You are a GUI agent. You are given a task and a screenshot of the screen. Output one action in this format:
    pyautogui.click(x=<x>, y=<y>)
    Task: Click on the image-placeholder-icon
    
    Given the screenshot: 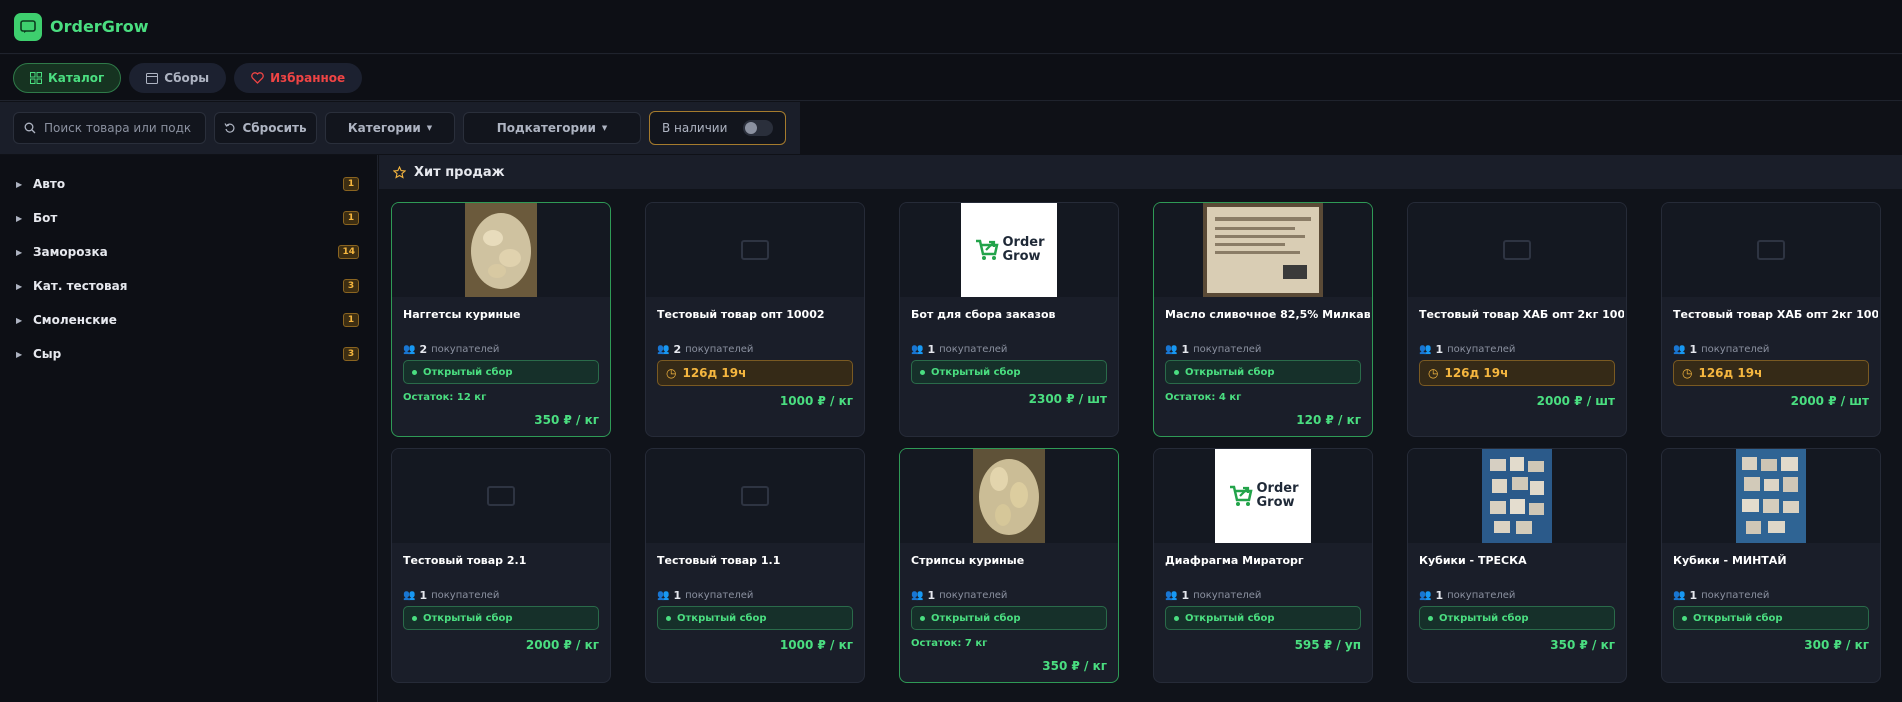 What is the action you would take?
    pyautogui.click(x=755, y=496)
    